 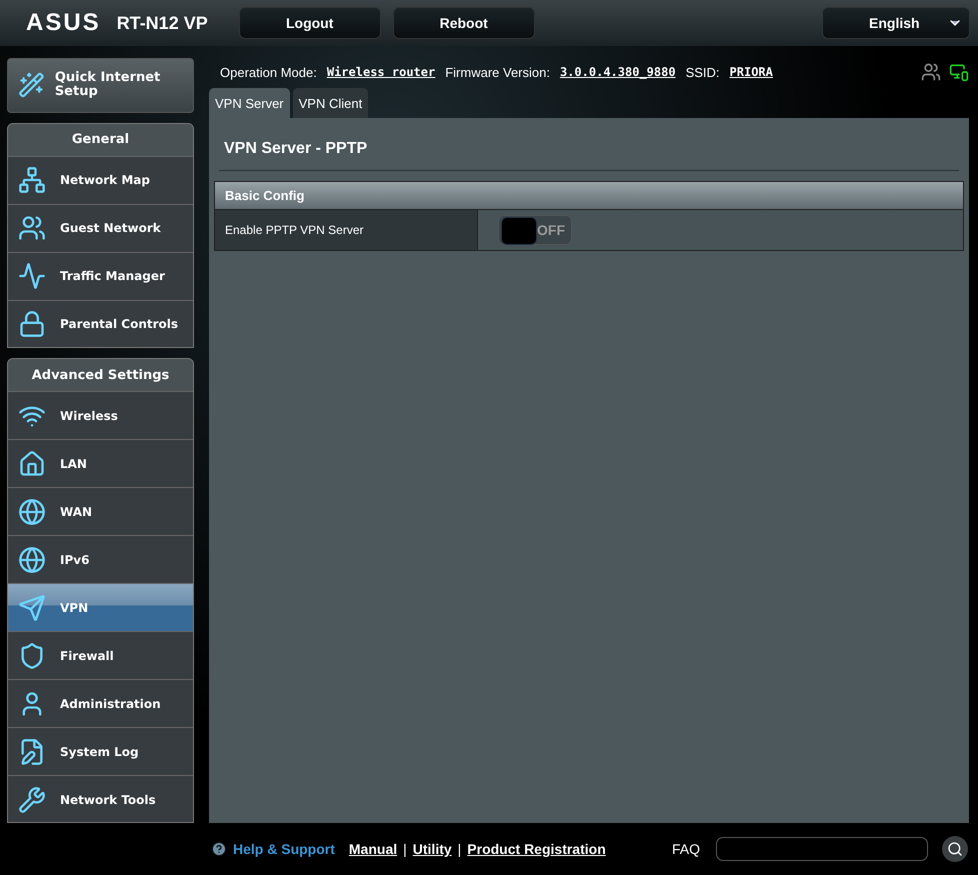 What do you see at coordinates (535, 230) in the screenshot?
I see `toggle-switch: OFF` at bounding box center [535, 230].